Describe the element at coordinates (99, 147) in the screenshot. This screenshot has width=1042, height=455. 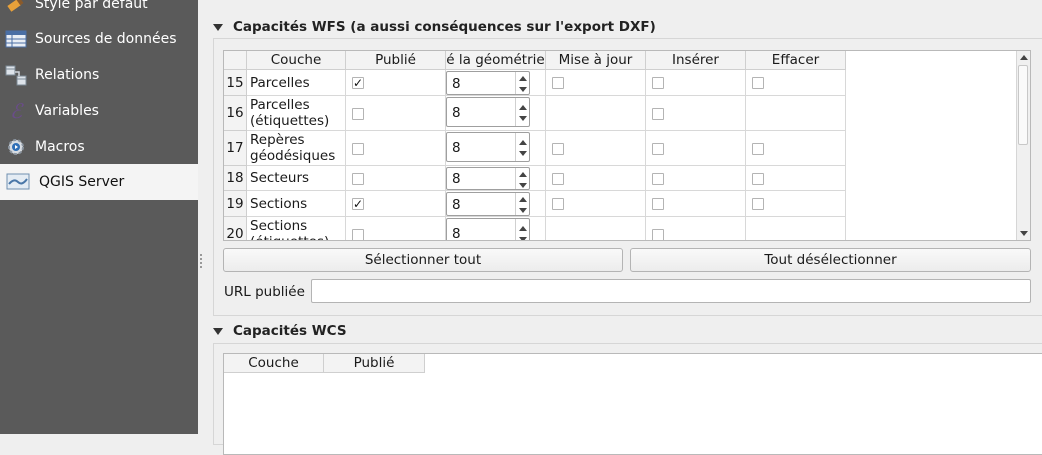
I see `sidebar-item-macros: Macros` at that location.